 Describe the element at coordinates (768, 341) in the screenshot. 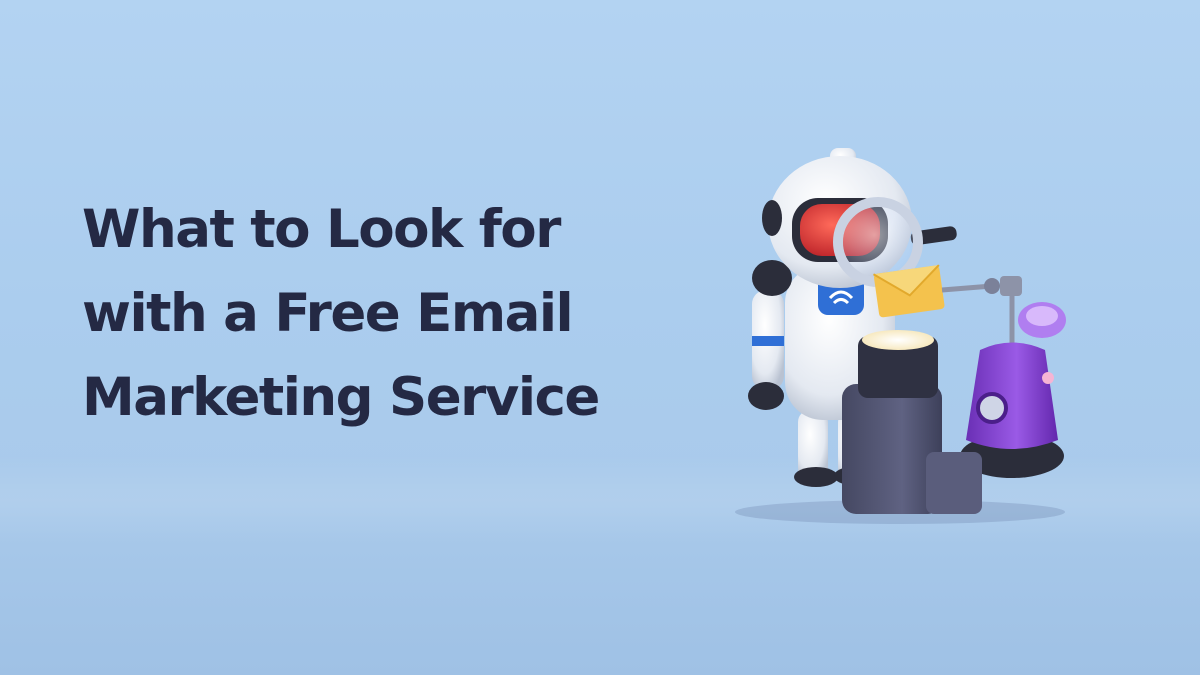

I see `robot-arm-band` at that location.